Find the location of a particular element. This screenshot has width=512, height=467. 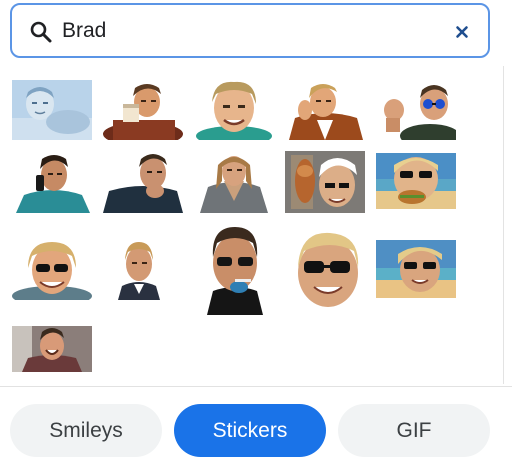

sticker-laughing-man is located at coordinates (52, 349).